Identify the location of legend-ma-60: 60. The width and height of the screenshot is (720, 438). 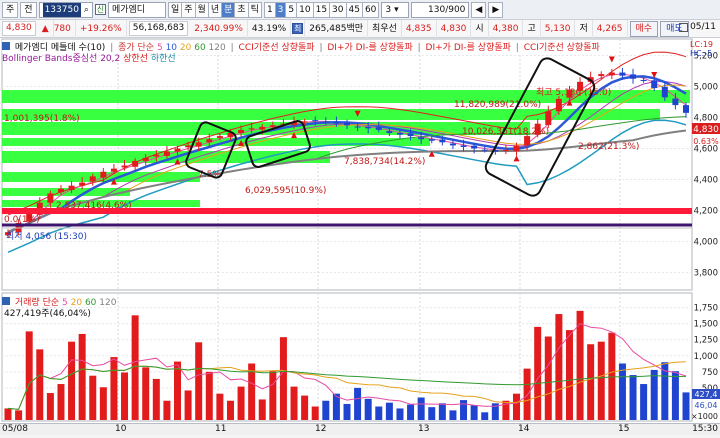
(198, 48).